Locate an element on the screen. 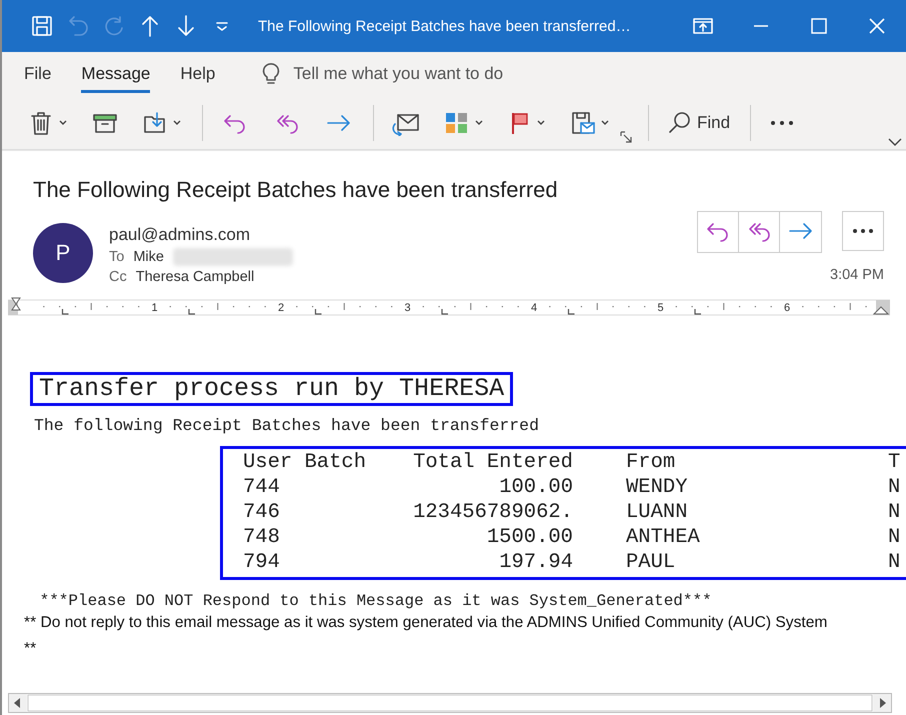  system-notice: ***Please DO NOT Respond to this Message as it was System_Generated*** is located at coordinates (375, 601).